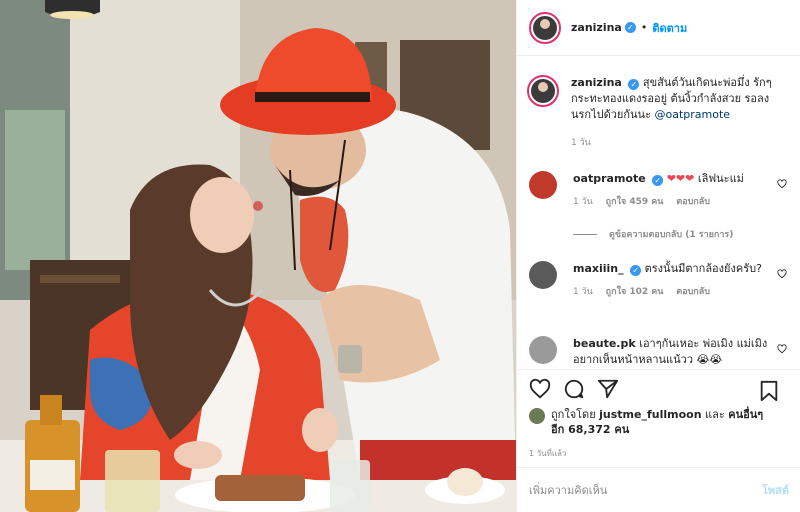 Image resolution: width=800 pixels, height=512 pixels. I want to click on comment-username: beaute.pk, so click(604, 343).